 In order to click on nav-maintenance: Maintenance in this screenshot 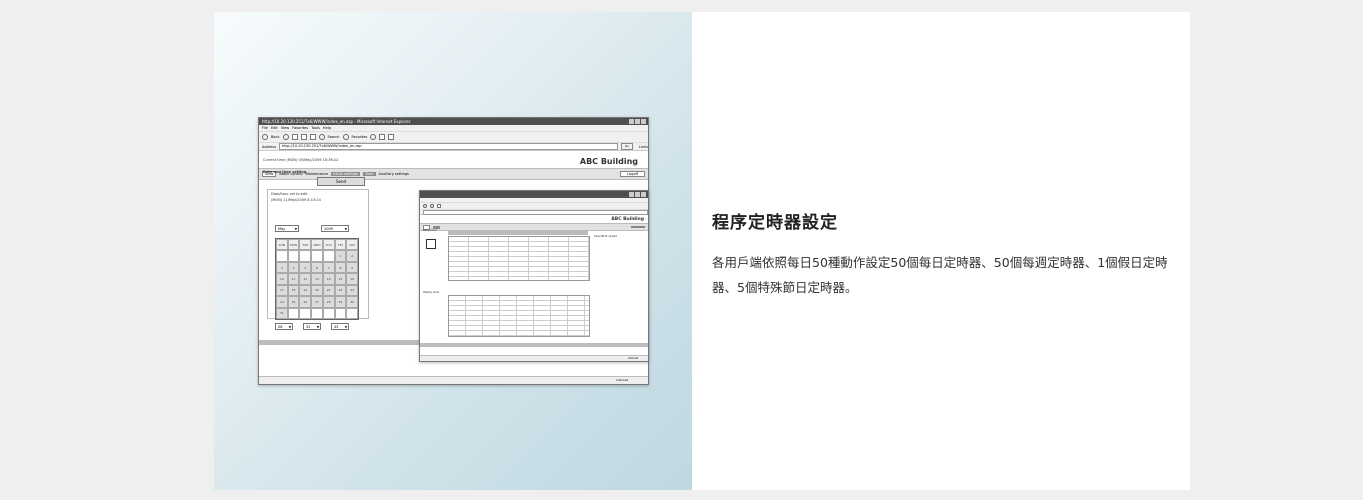, I will do `click(317, 174)`.